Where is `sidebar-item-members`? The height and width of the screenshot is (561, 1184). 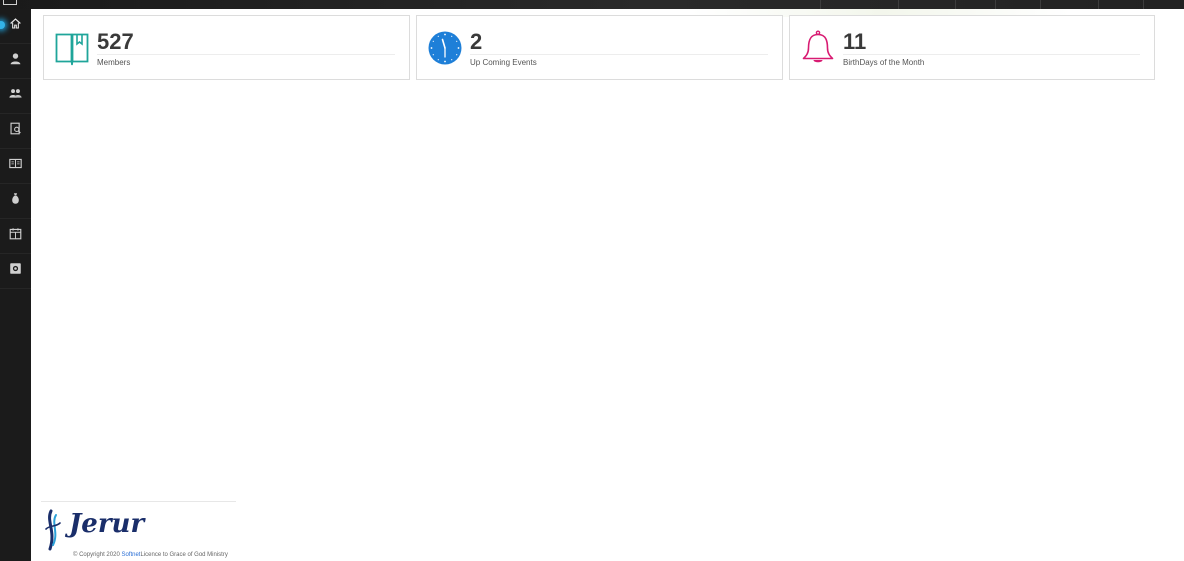
sidebar-item-members is located at coordinates (15, 96).